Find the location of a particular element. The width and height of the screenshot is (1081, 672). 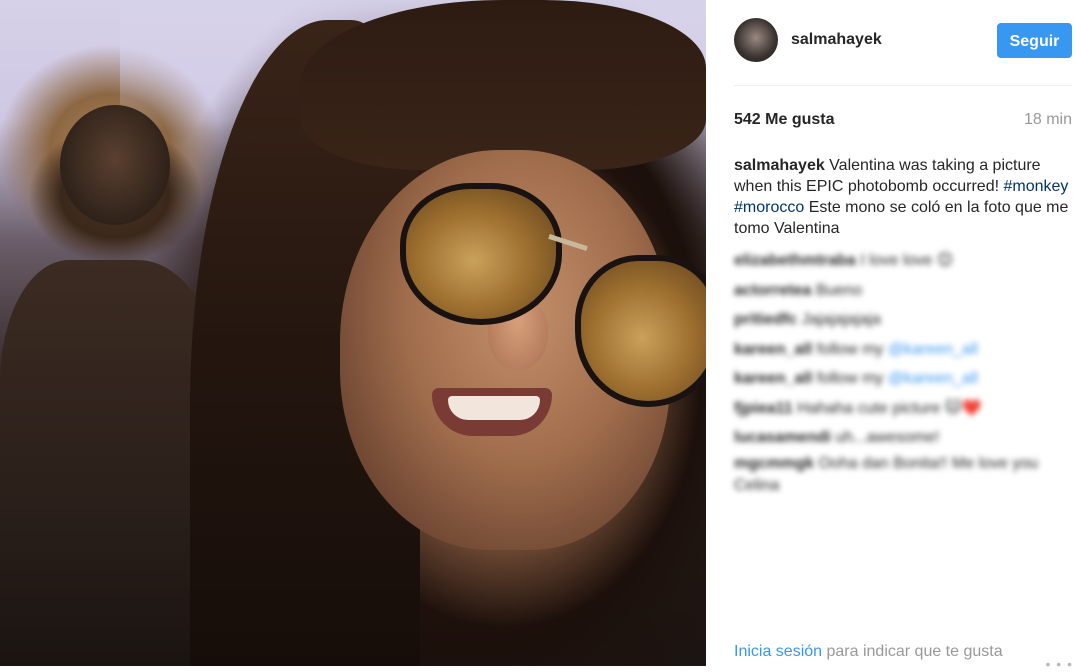

username-link: salmahayek is located at coordinates (836, 40).